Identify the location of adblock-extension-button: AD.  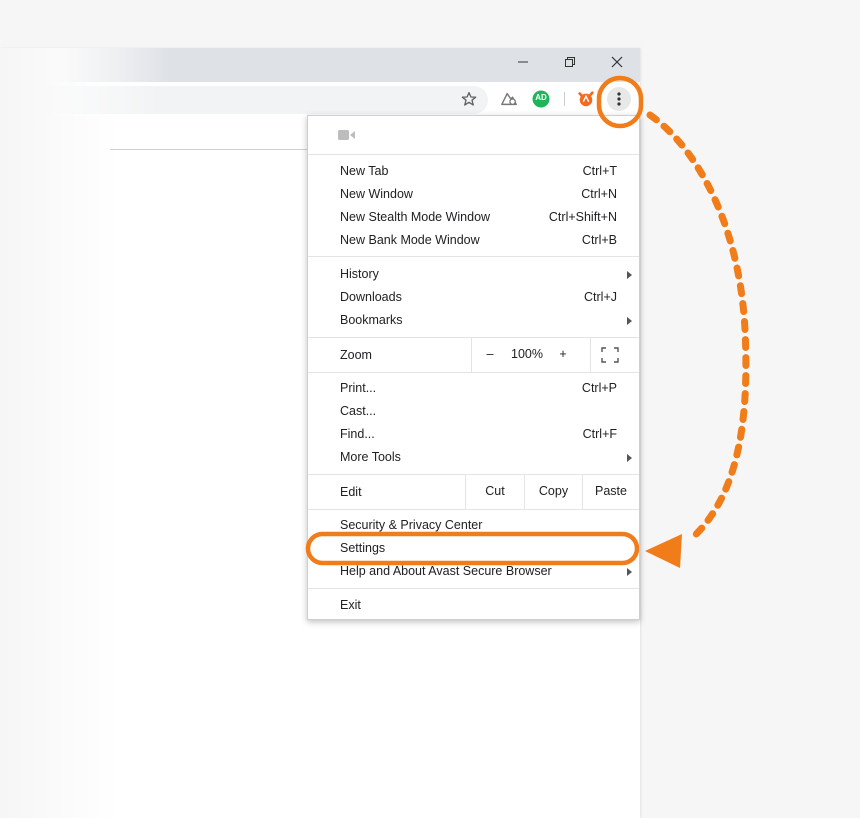
(541, 99).